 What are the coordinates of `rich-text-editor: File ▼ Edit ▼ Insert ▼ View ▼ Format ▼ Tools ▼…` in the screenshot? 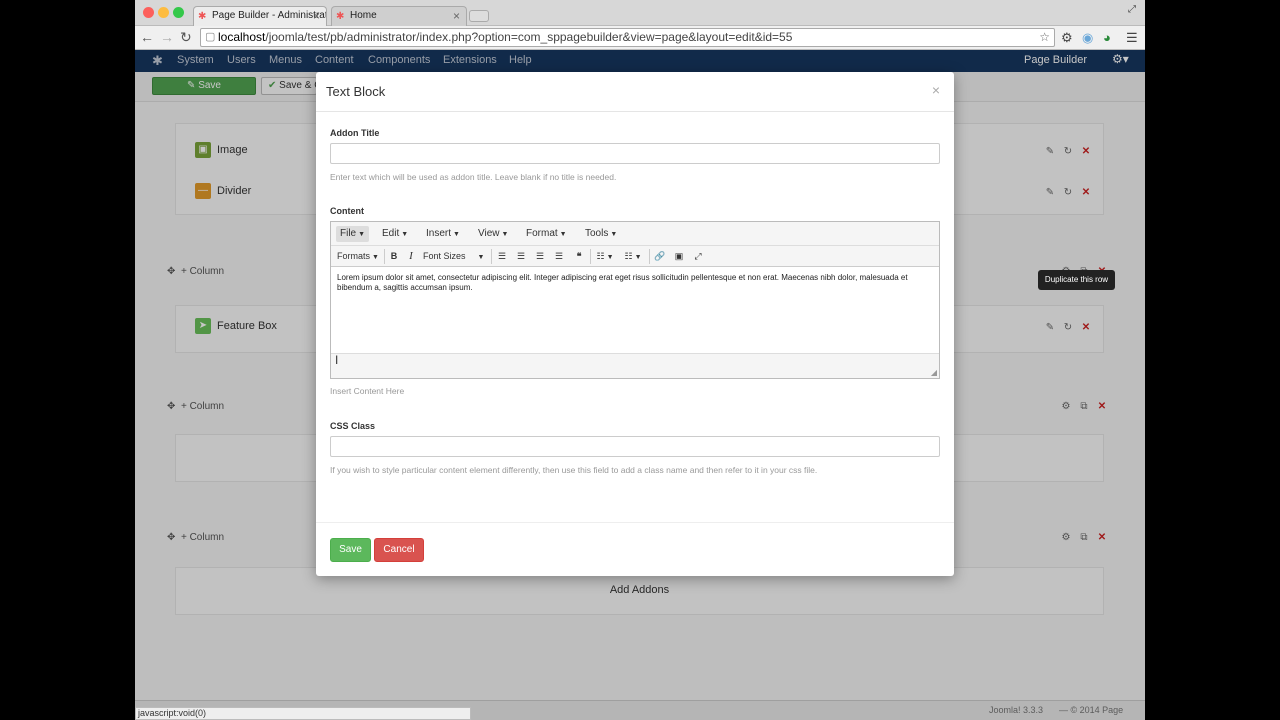 It's located at (635, 300).